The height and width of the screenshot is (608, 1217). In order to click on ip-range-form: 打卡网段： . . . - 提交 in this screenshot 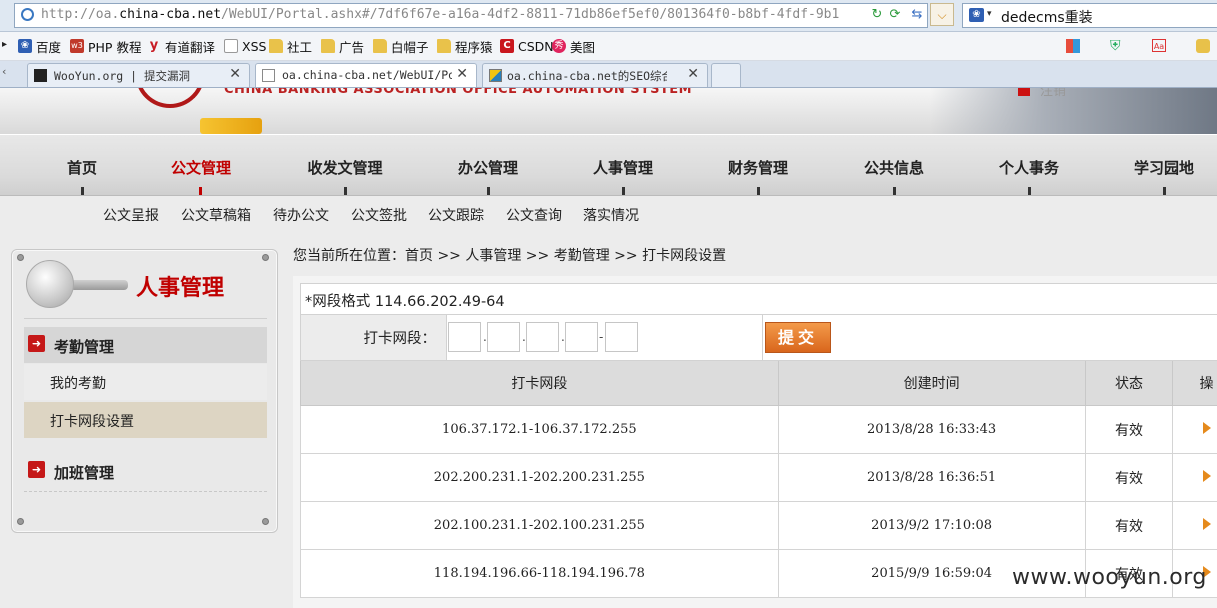, I will do `click(758, 338)`.